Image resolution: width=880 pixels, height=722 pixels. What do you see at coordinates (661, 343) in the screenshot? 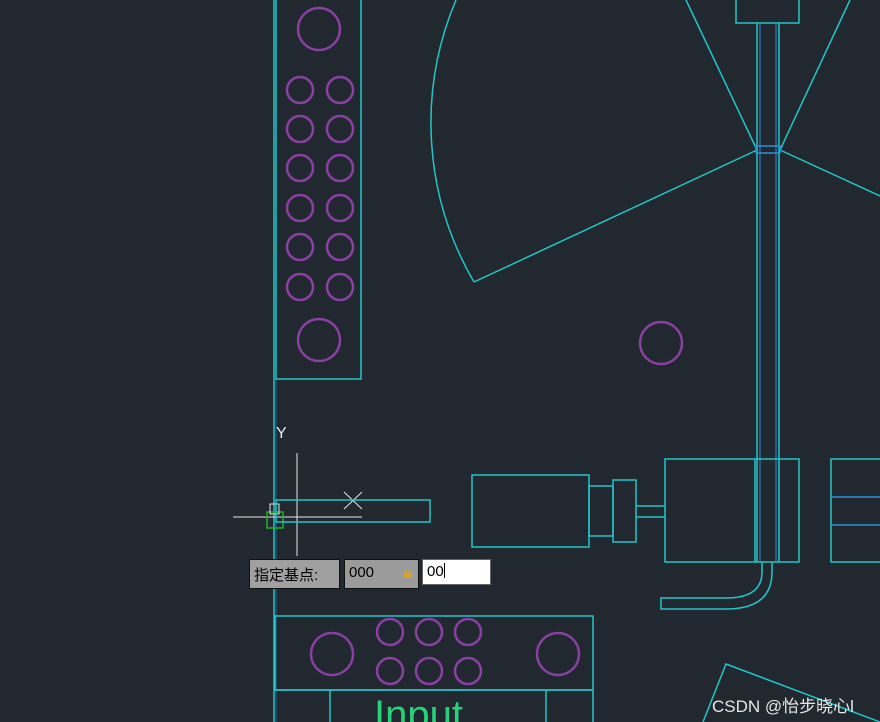
I see `isolated-circle` at bounding box center [661, 343].